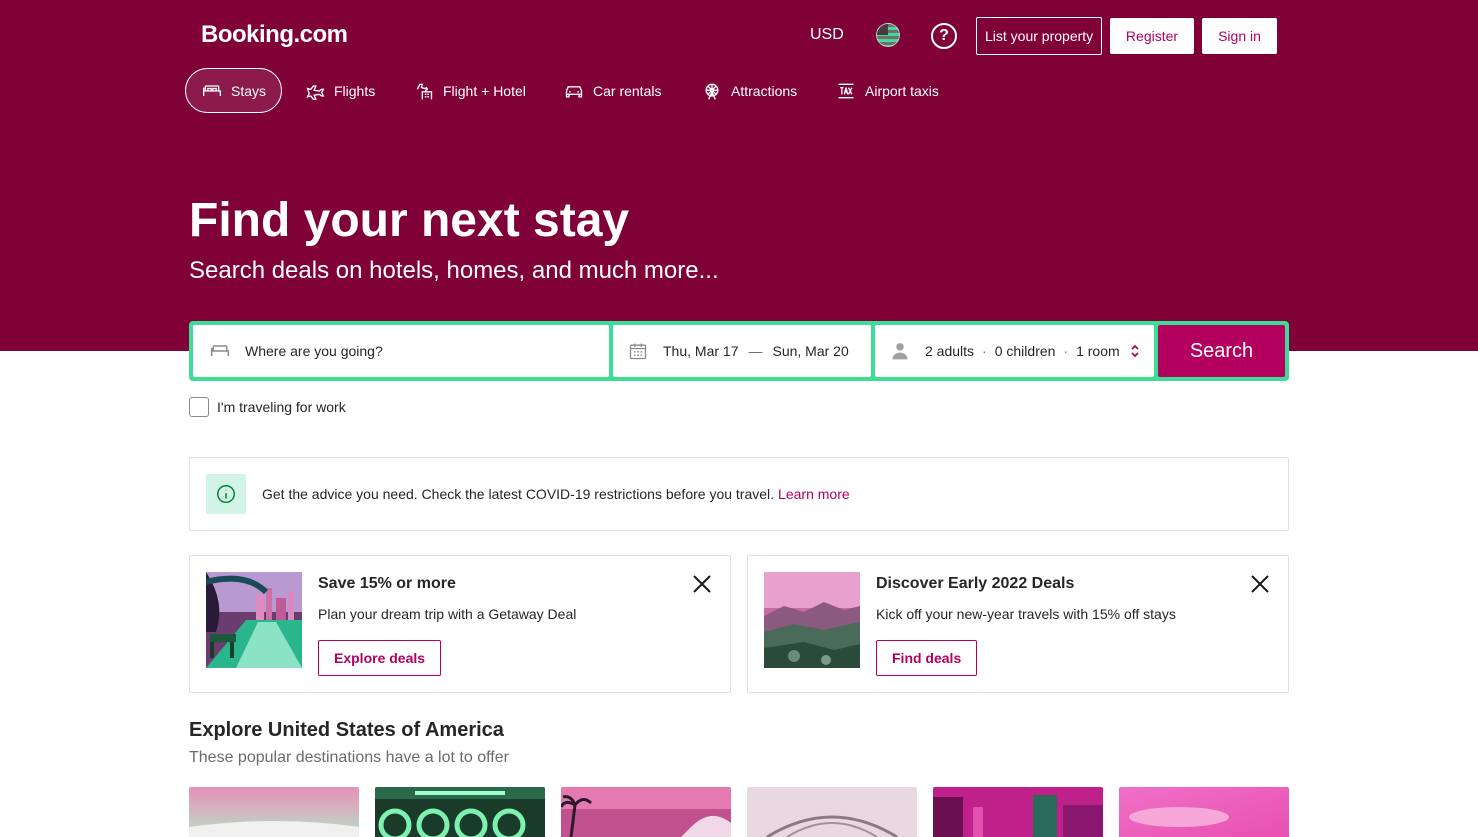 This screenshot has height=837, width=1478. What do you see at coordinates (1152, 36) in the screenshot?
I see `register-button: Register` at bounding box center [1152, 36].